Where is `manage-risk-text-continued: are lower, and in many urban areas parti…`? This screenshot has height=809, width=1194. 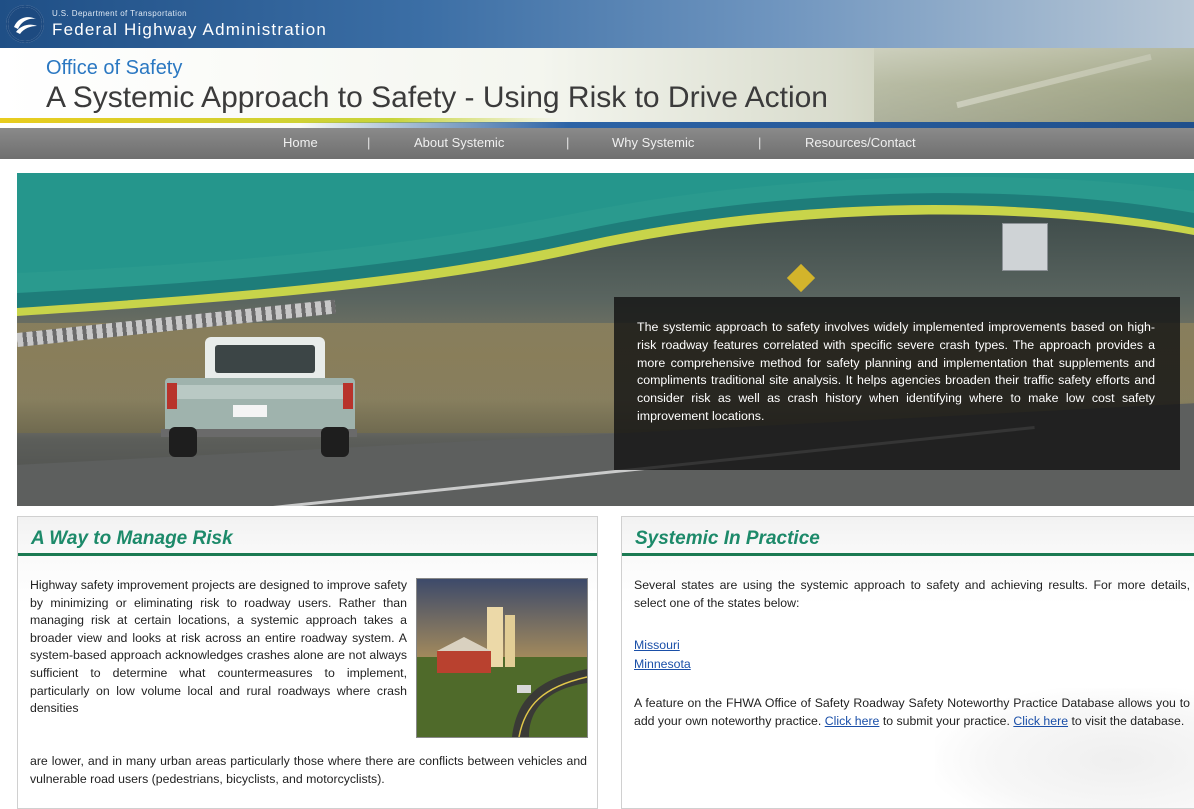
manage-risk-text-continued: are lower, and in many urban areas parti… is located at coordinates (308, 770).